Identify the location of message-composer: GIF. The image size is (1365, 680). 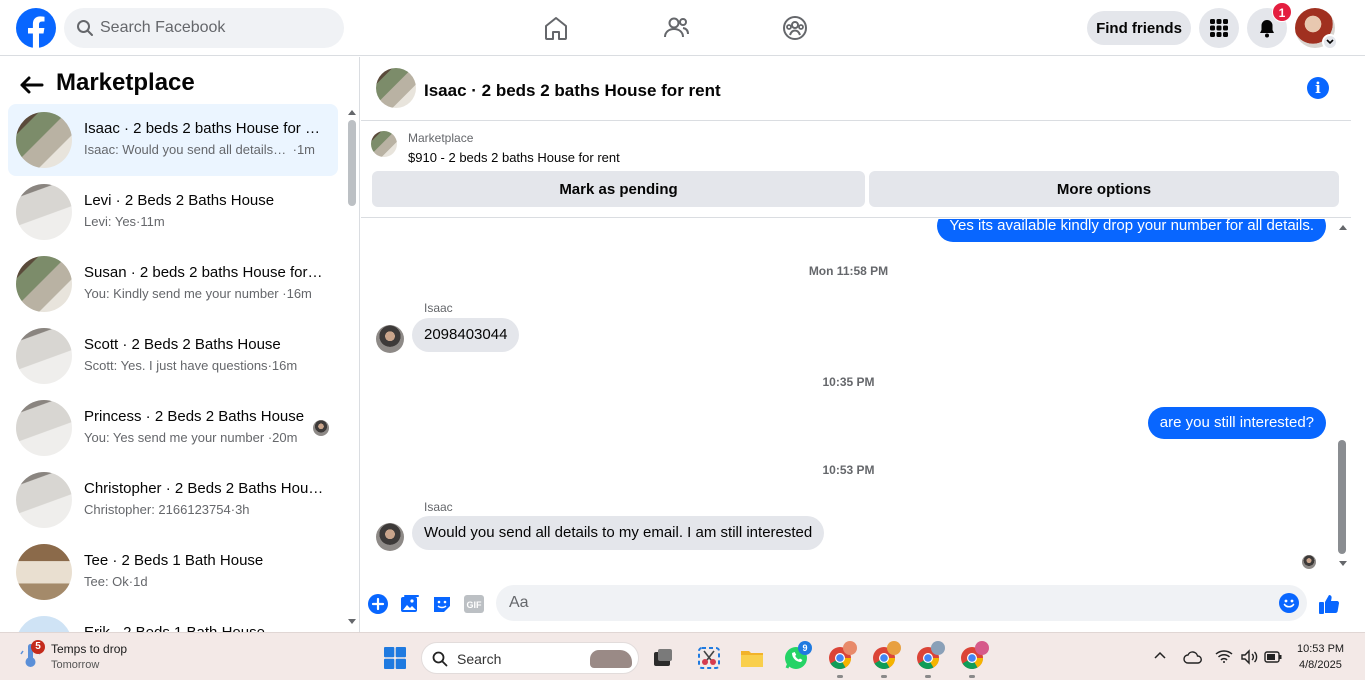
(856, 606).